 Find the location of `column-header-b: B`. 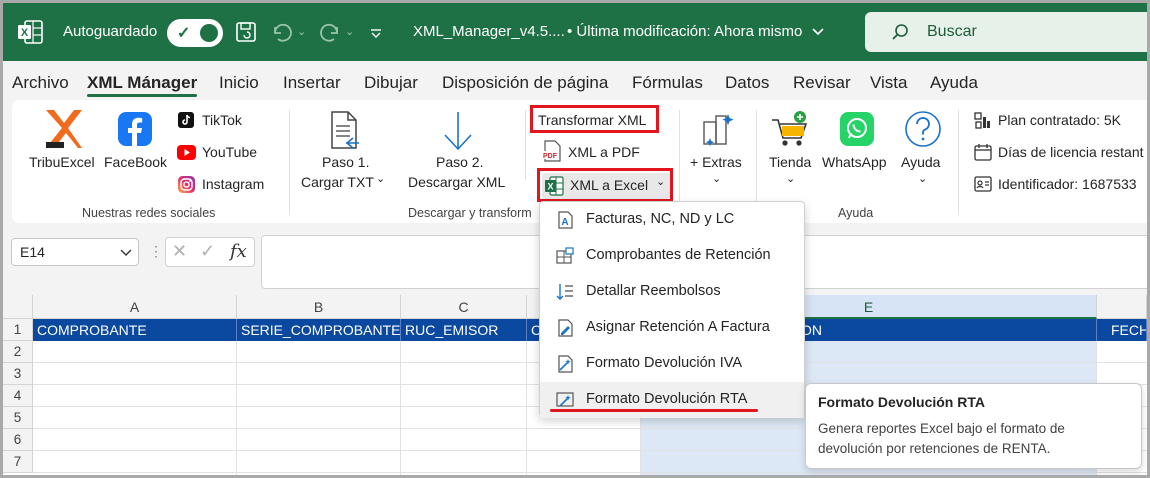

column-header-b: B is located at coordinates (319, 307).